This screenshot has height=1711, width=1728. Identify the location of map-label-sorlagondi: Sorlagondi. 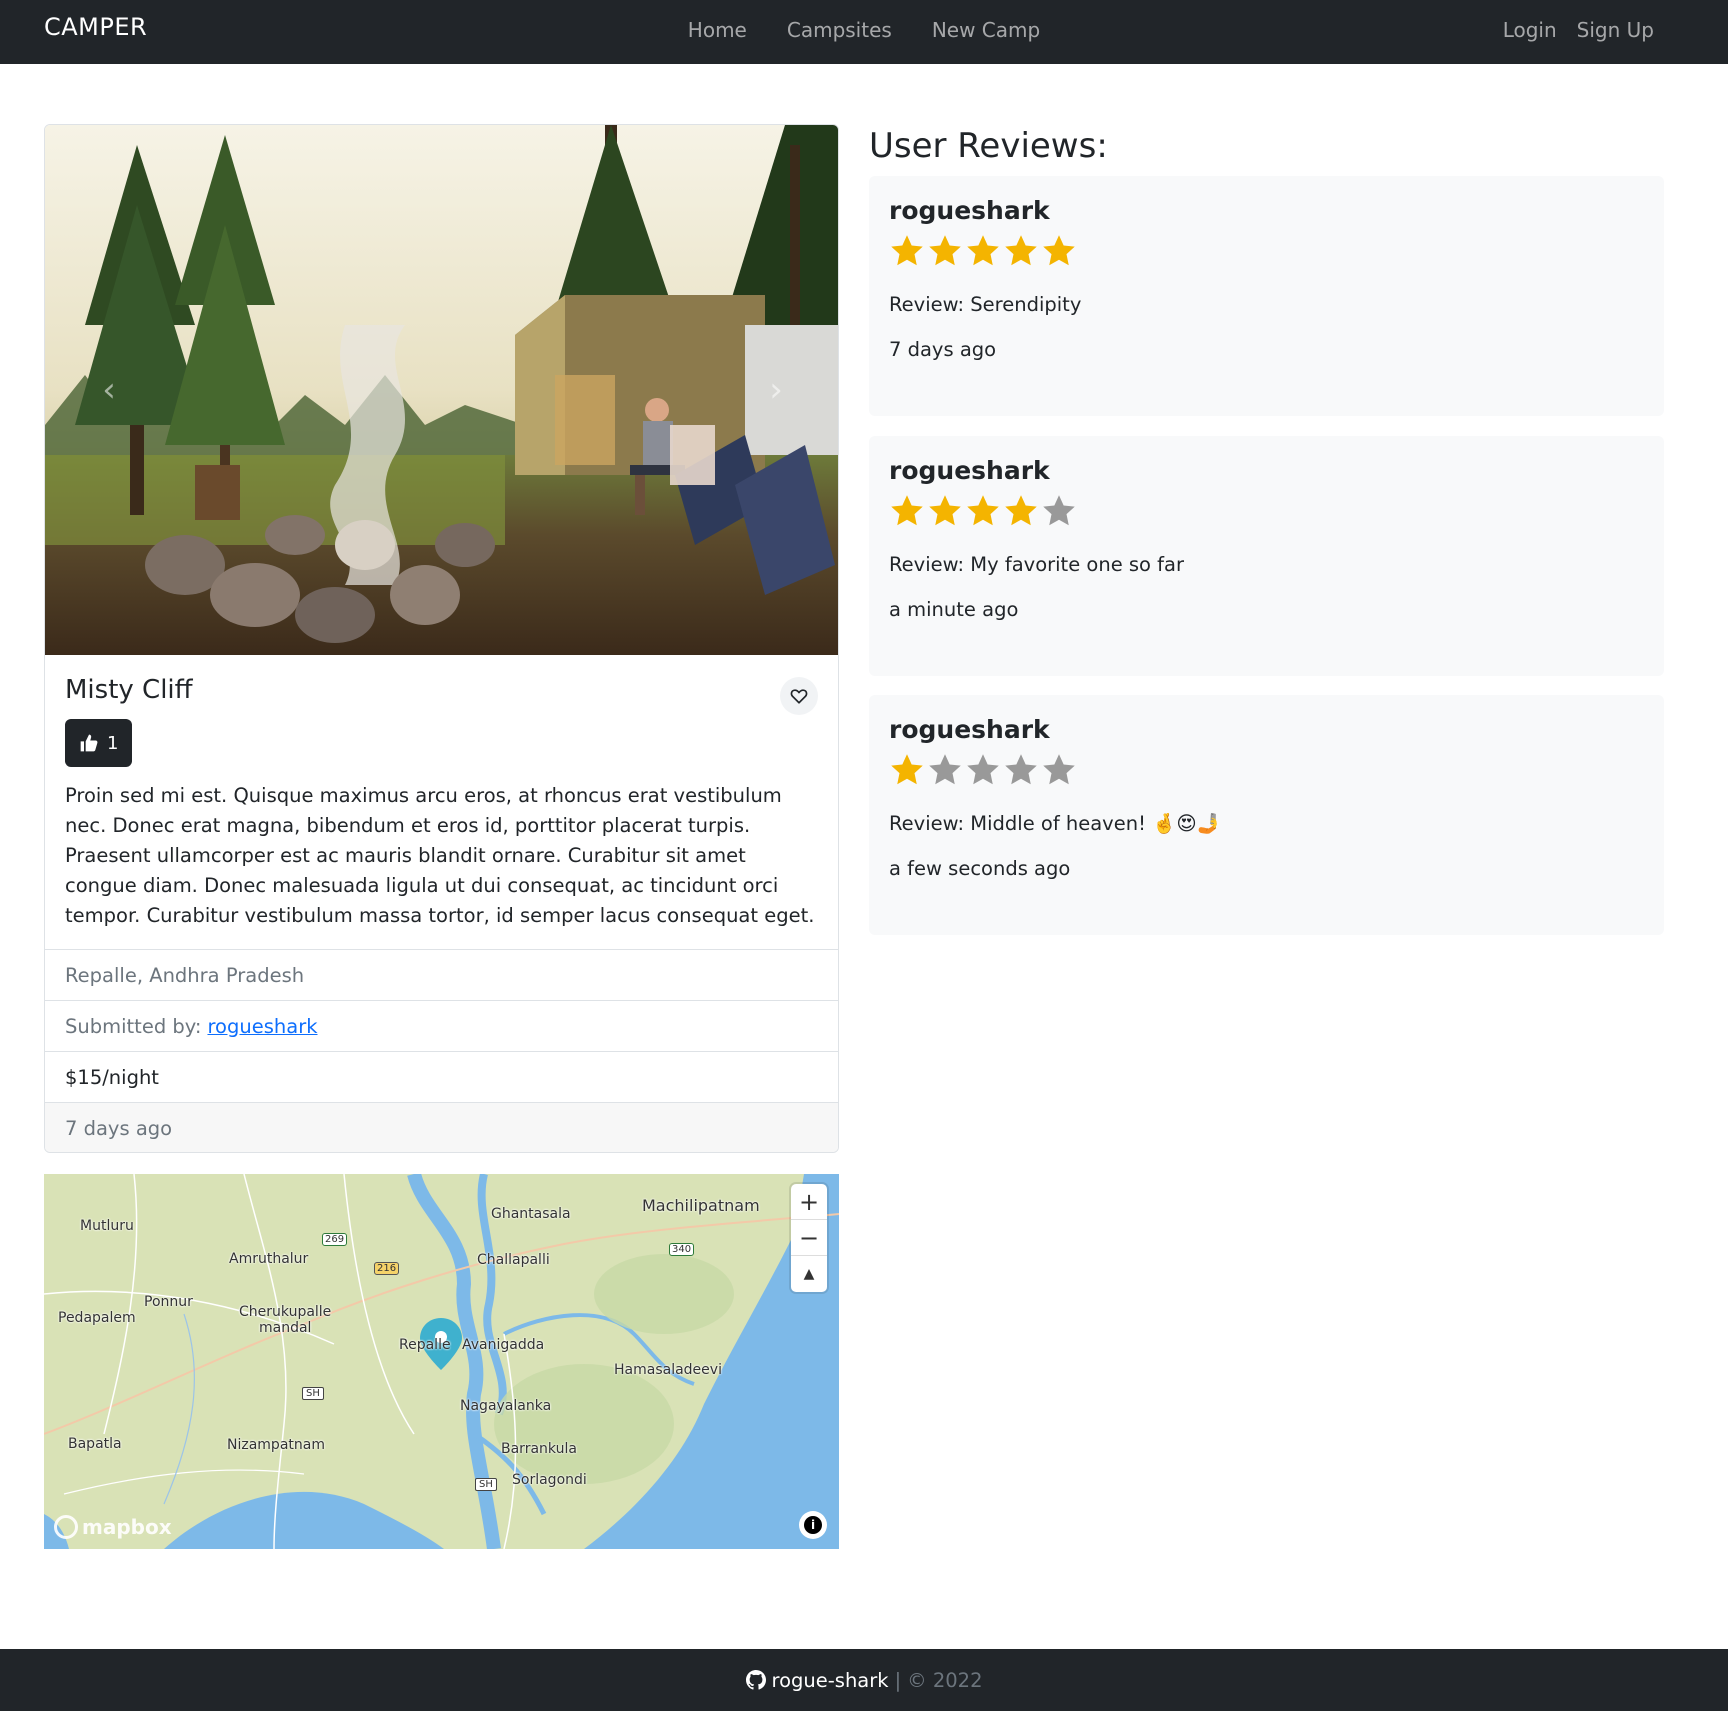
(549, 1480).